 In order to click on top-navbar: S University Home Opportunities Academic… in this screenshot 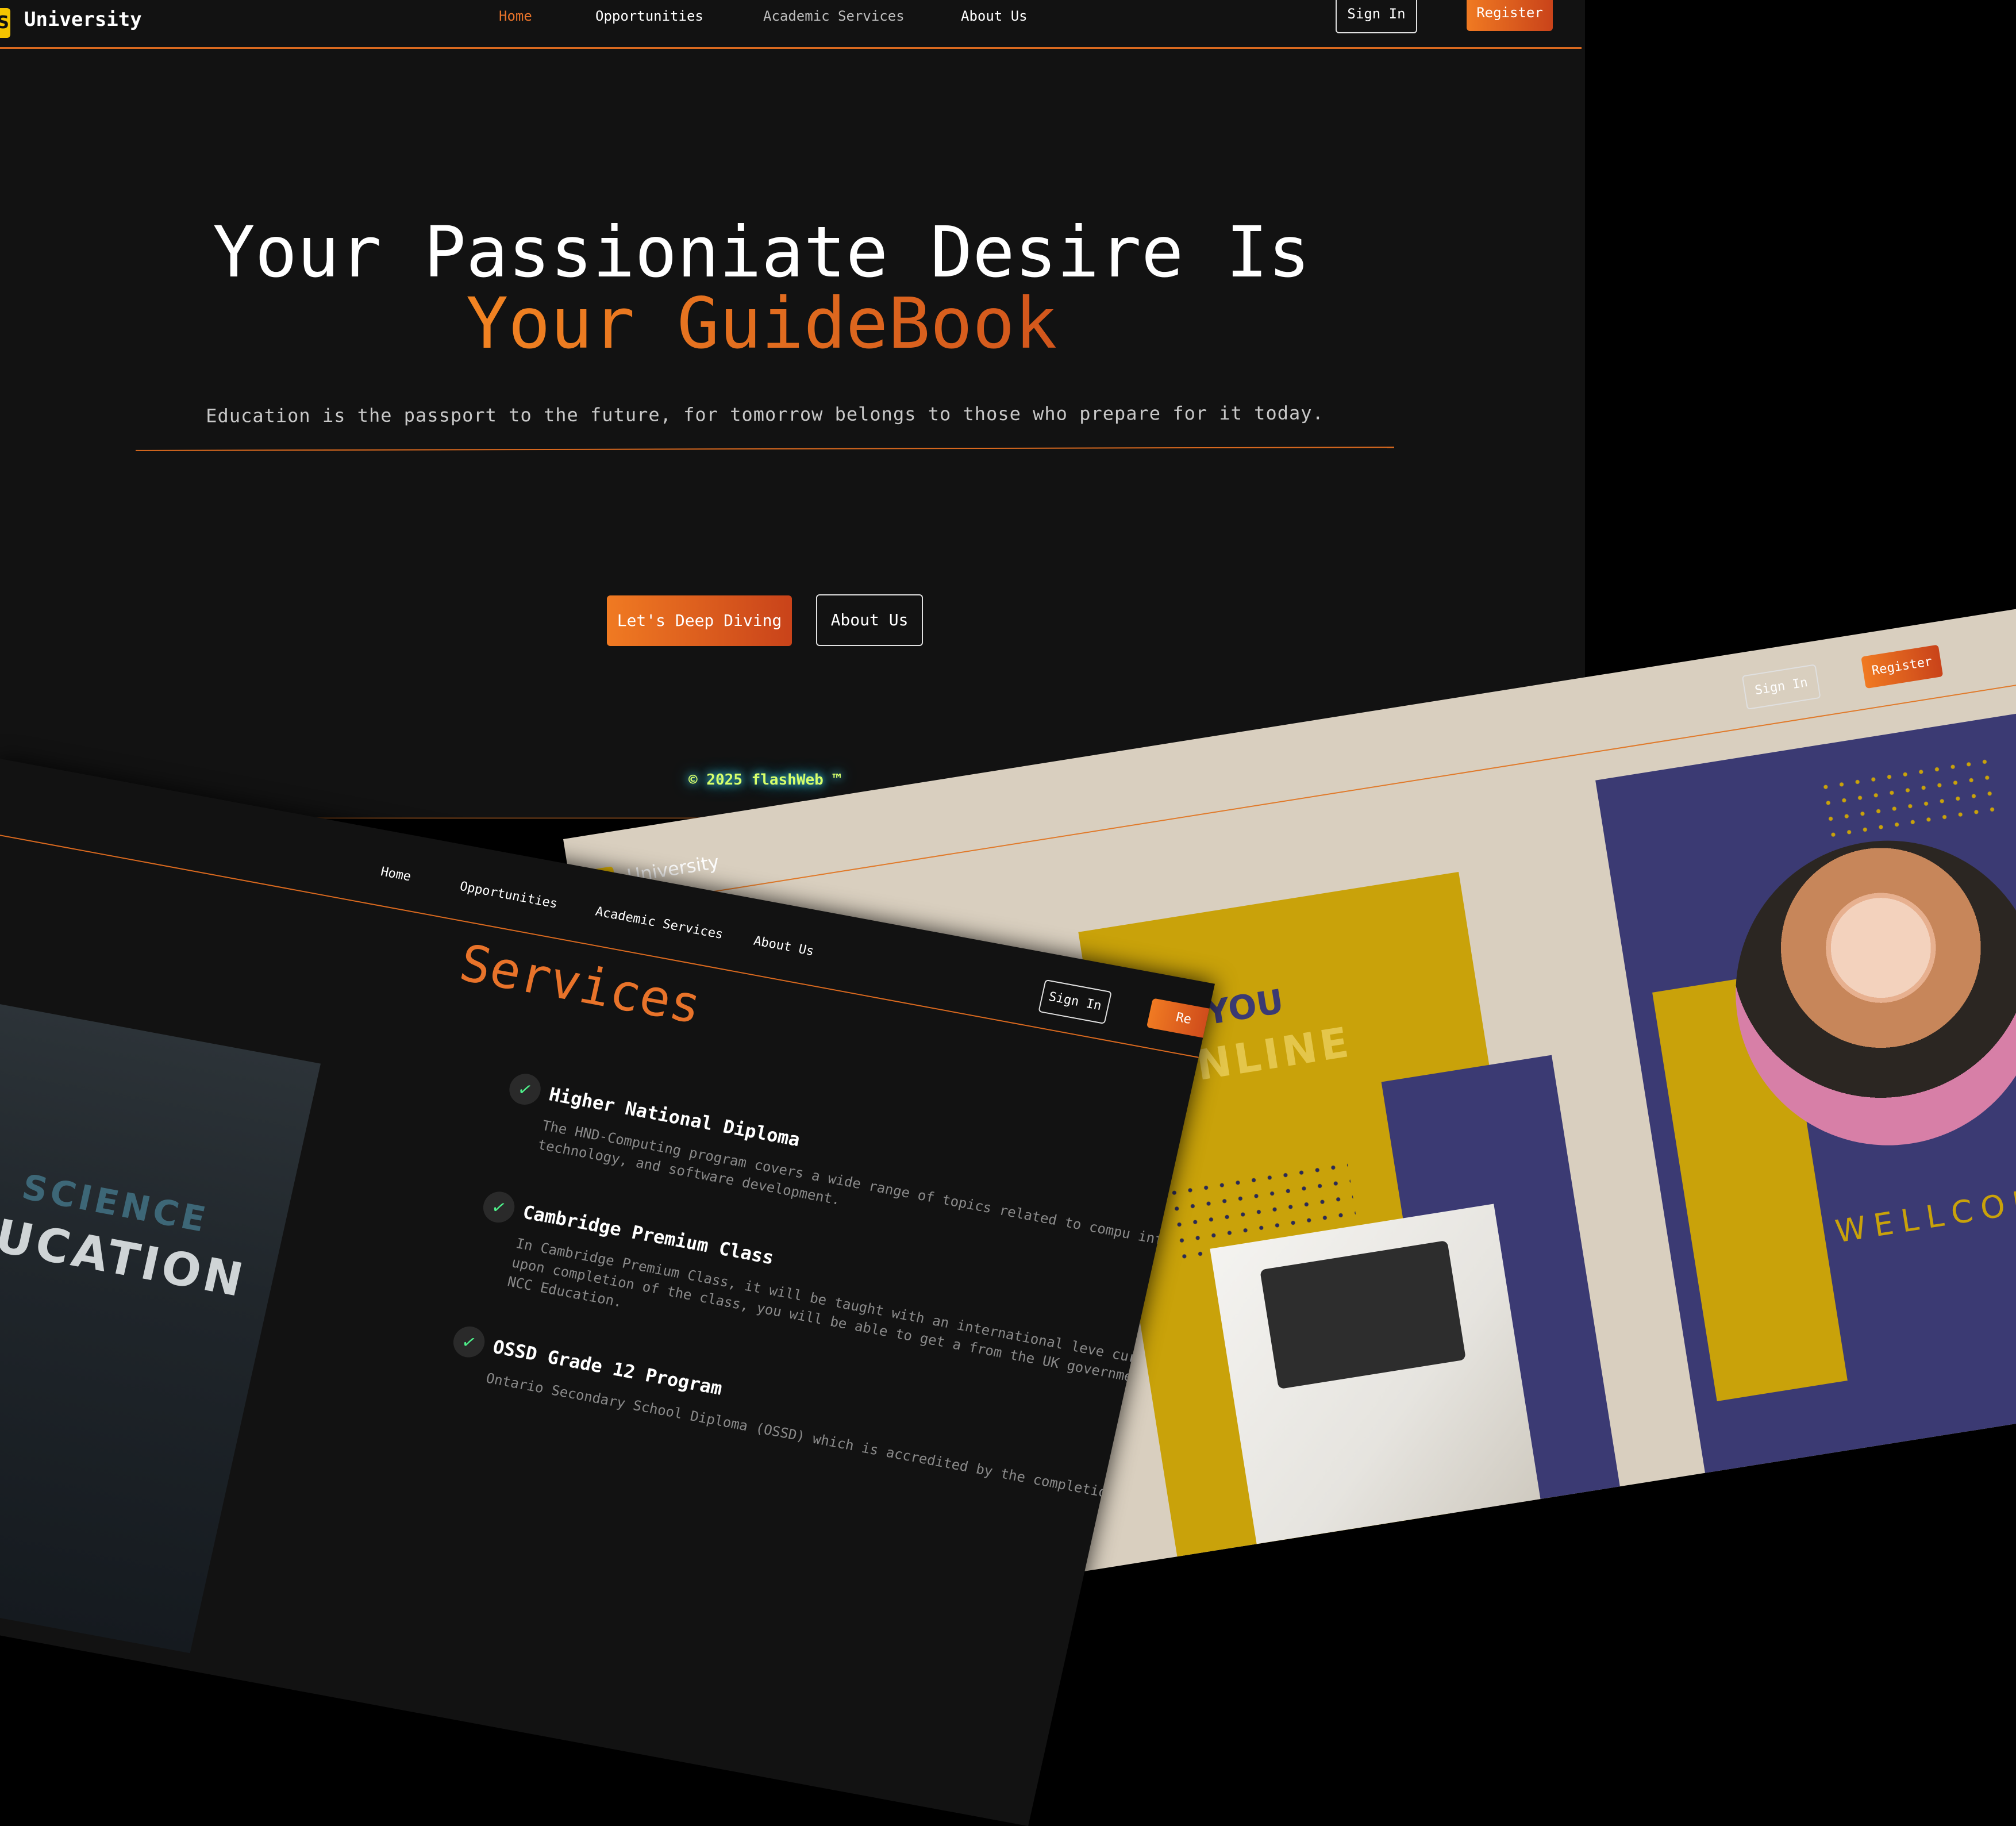, I will do `click(791, 25)`.